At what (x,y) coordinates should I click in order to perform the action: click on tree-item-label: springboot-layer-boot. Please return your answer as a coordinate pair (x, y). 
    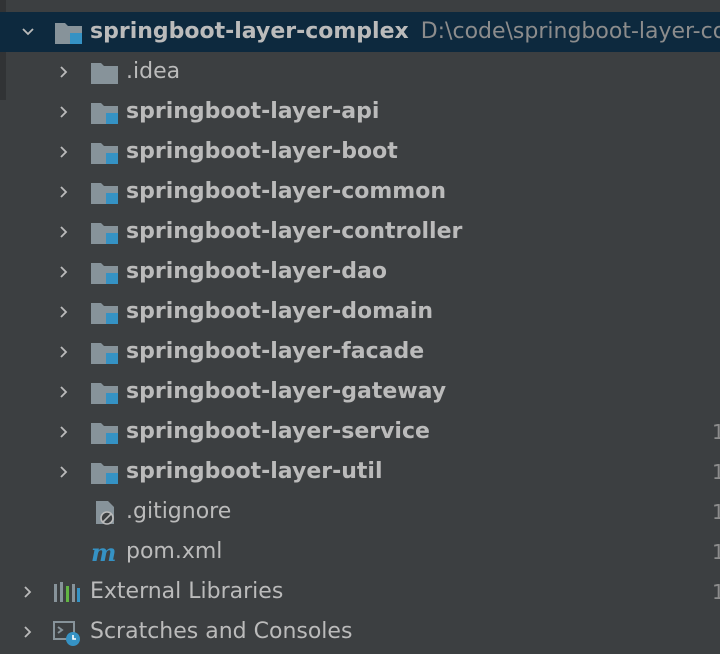
    Looking at the image, I should click on (262, 151).